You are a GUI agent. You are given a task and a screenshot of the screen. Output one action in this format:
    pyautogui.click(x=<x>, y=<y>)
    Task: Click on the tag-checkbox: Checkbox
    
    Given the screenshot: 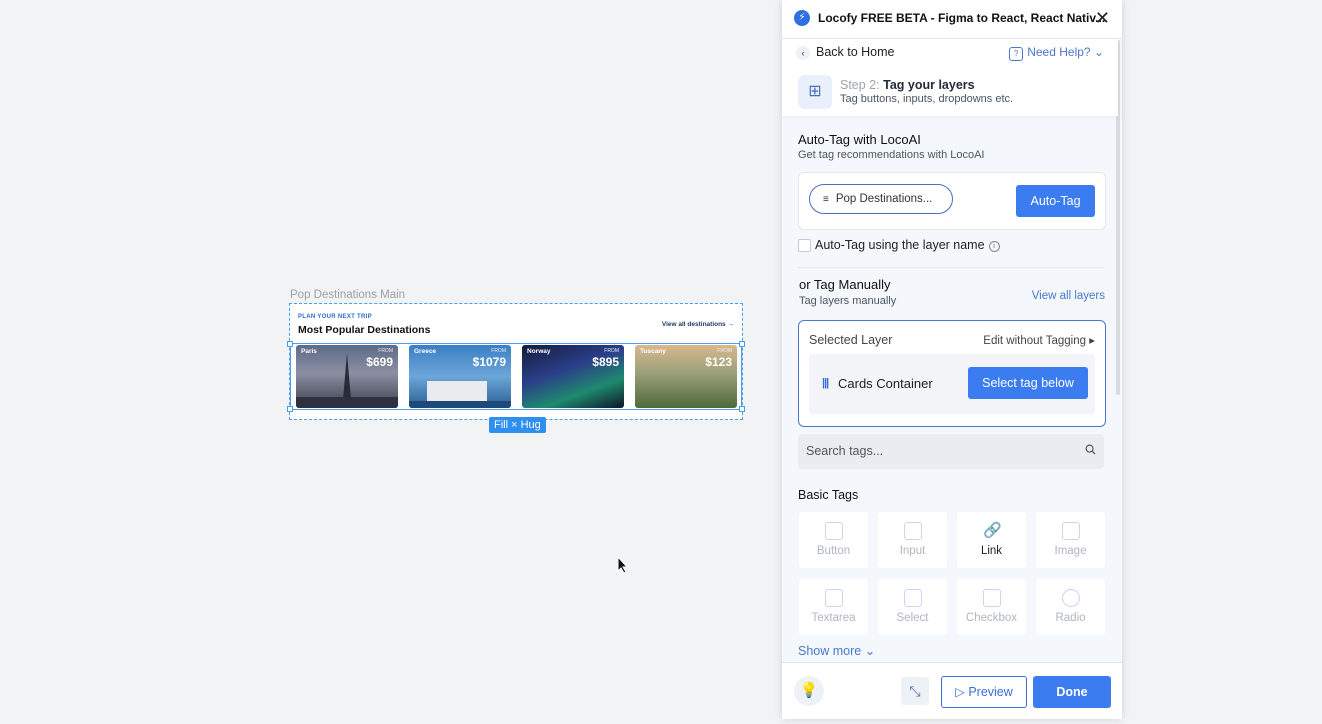 What is the action you would take?
    pyautogui.click(x=991, y=607)
    